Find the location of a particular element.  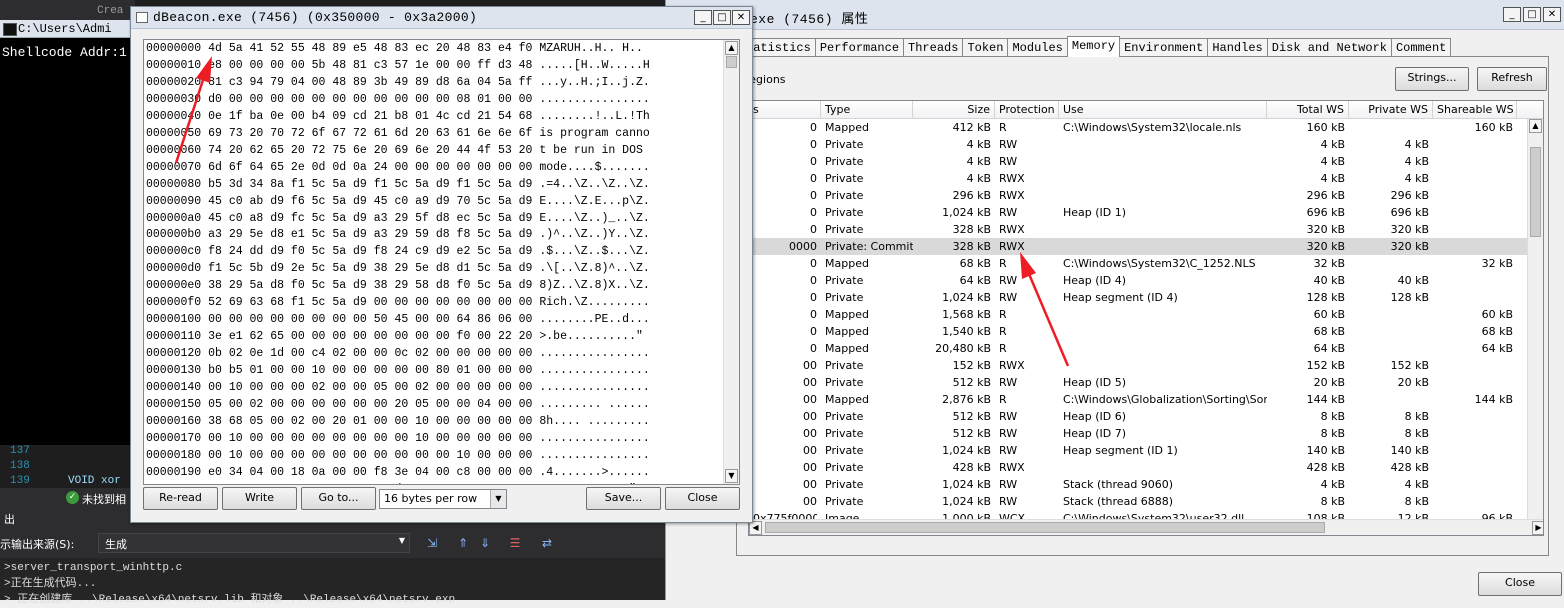

table-row: 0 Private 64 kB RW Heap (ID 4) 40 kB 40 kB is located at coordinates (1139, 280).